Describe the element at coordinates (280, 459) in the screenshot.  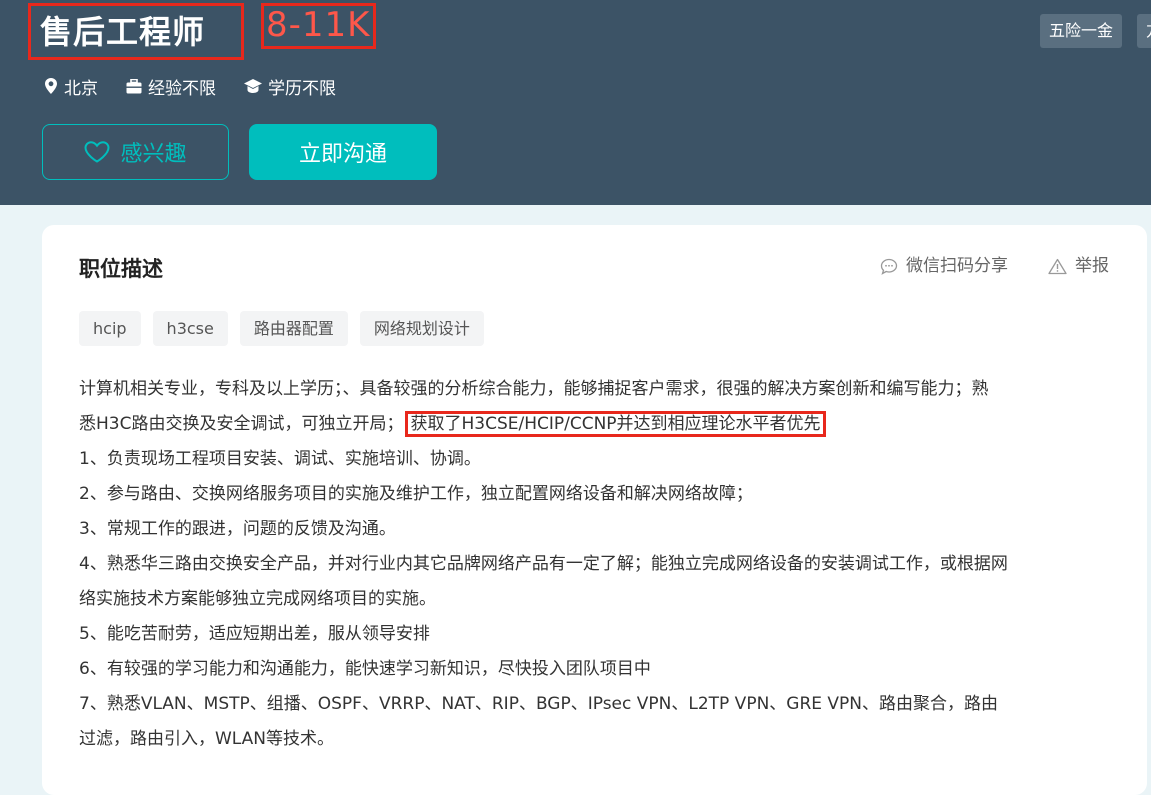
I see `description-line: 1、负责现场工程项目安装、调试、实施培训、协调。` at that location.